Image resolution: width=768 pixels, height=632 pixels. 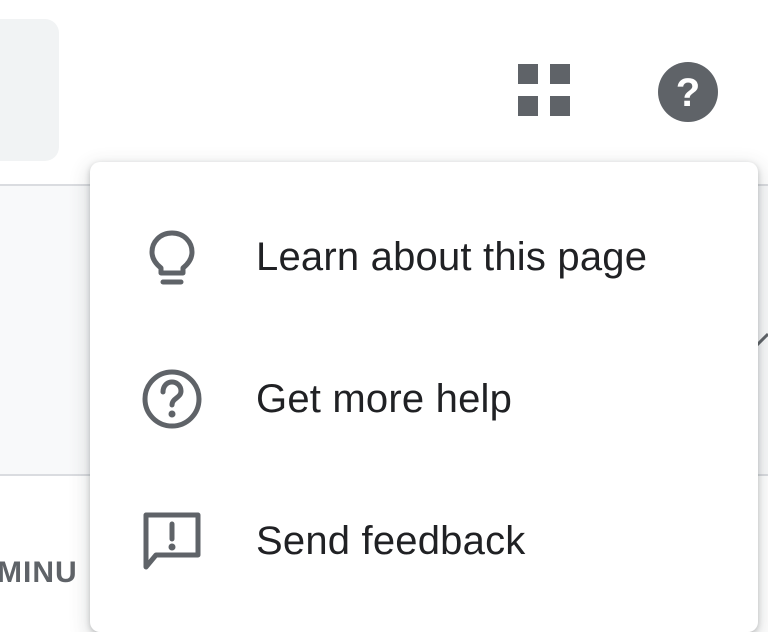 What do you see at coordinates (172, 399) in the screenshot?
I see `help-outline-icon` at bounding box center [172, 399].